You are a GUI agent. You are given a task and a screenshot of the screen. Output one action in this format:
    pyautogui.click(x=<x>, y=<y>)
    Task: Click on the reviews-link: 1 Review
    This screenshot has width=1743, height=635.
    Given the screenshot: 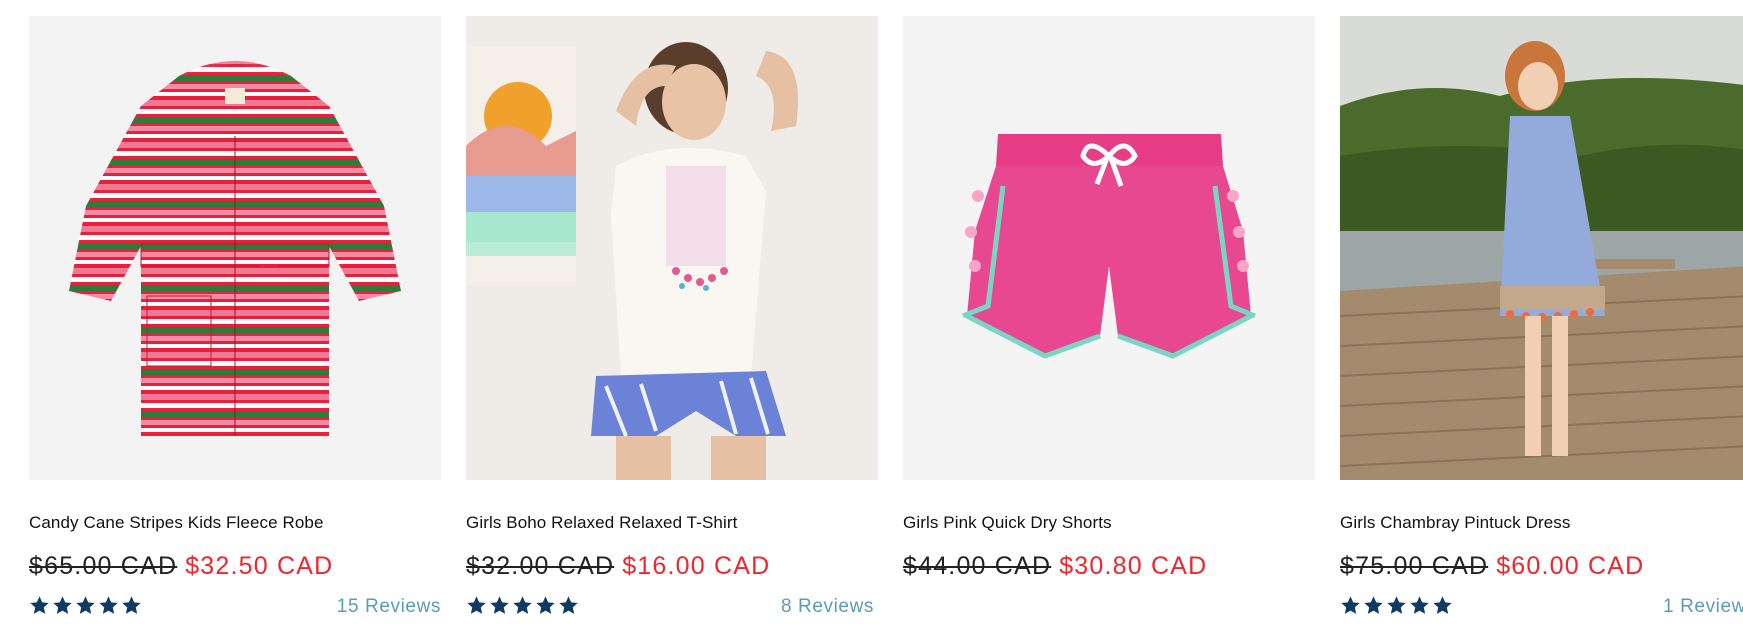 What is the action you would take?
    pyautogui.click(x=1703, y=607)
    